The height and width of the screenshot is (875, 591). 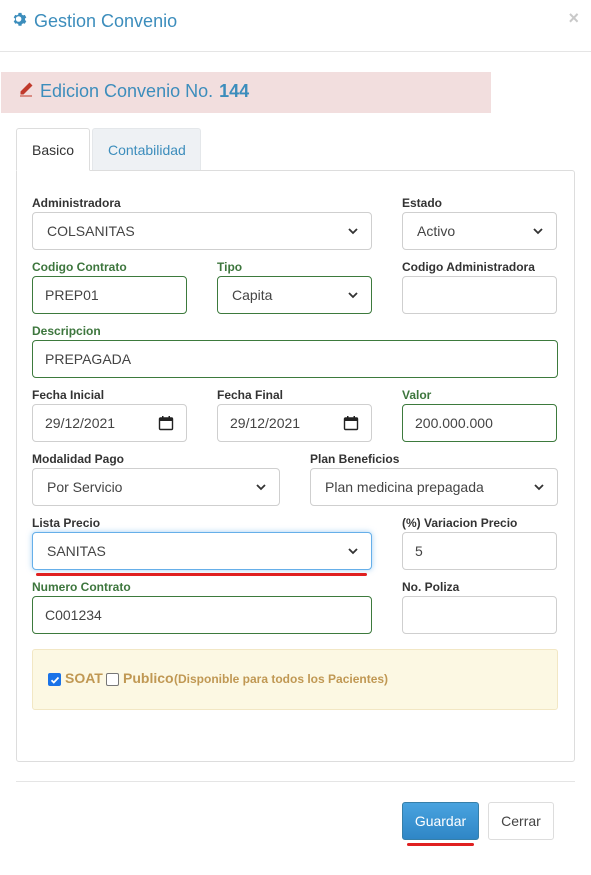 I want to click on plan-beneficios-label: Plan Beneficios, so click(x=355, y=459).